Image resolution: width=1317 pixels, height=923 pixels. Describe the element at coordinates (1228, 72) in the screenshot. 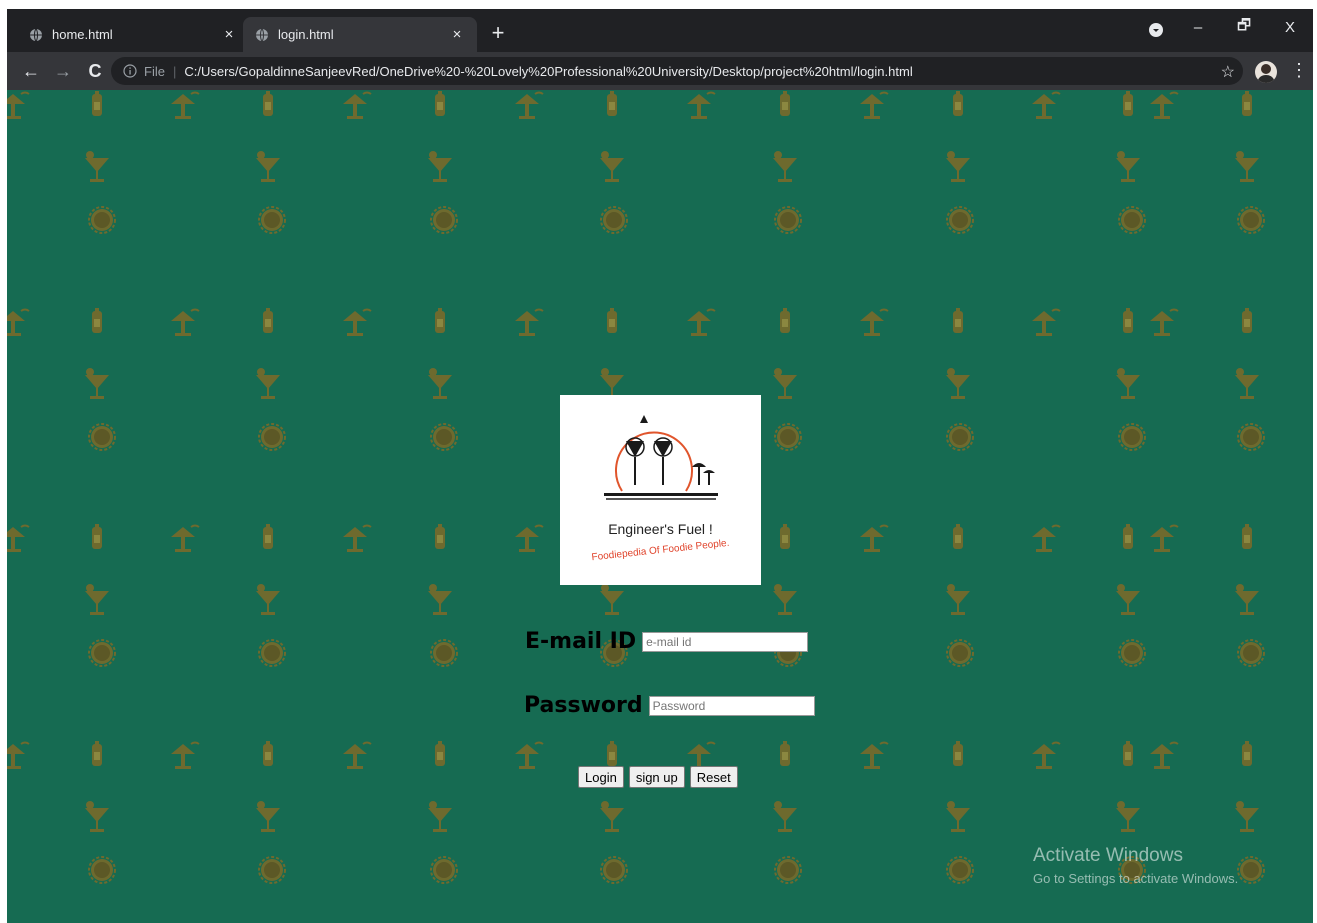

I see `bookmark-star-icon: ☆` at that location.